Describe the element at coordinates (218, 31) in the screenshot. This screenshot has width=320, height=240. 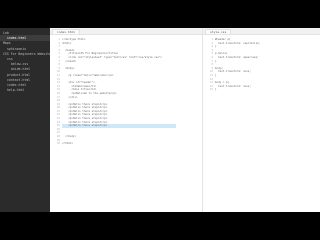
I see `tab-style-css: style.css` at that location.